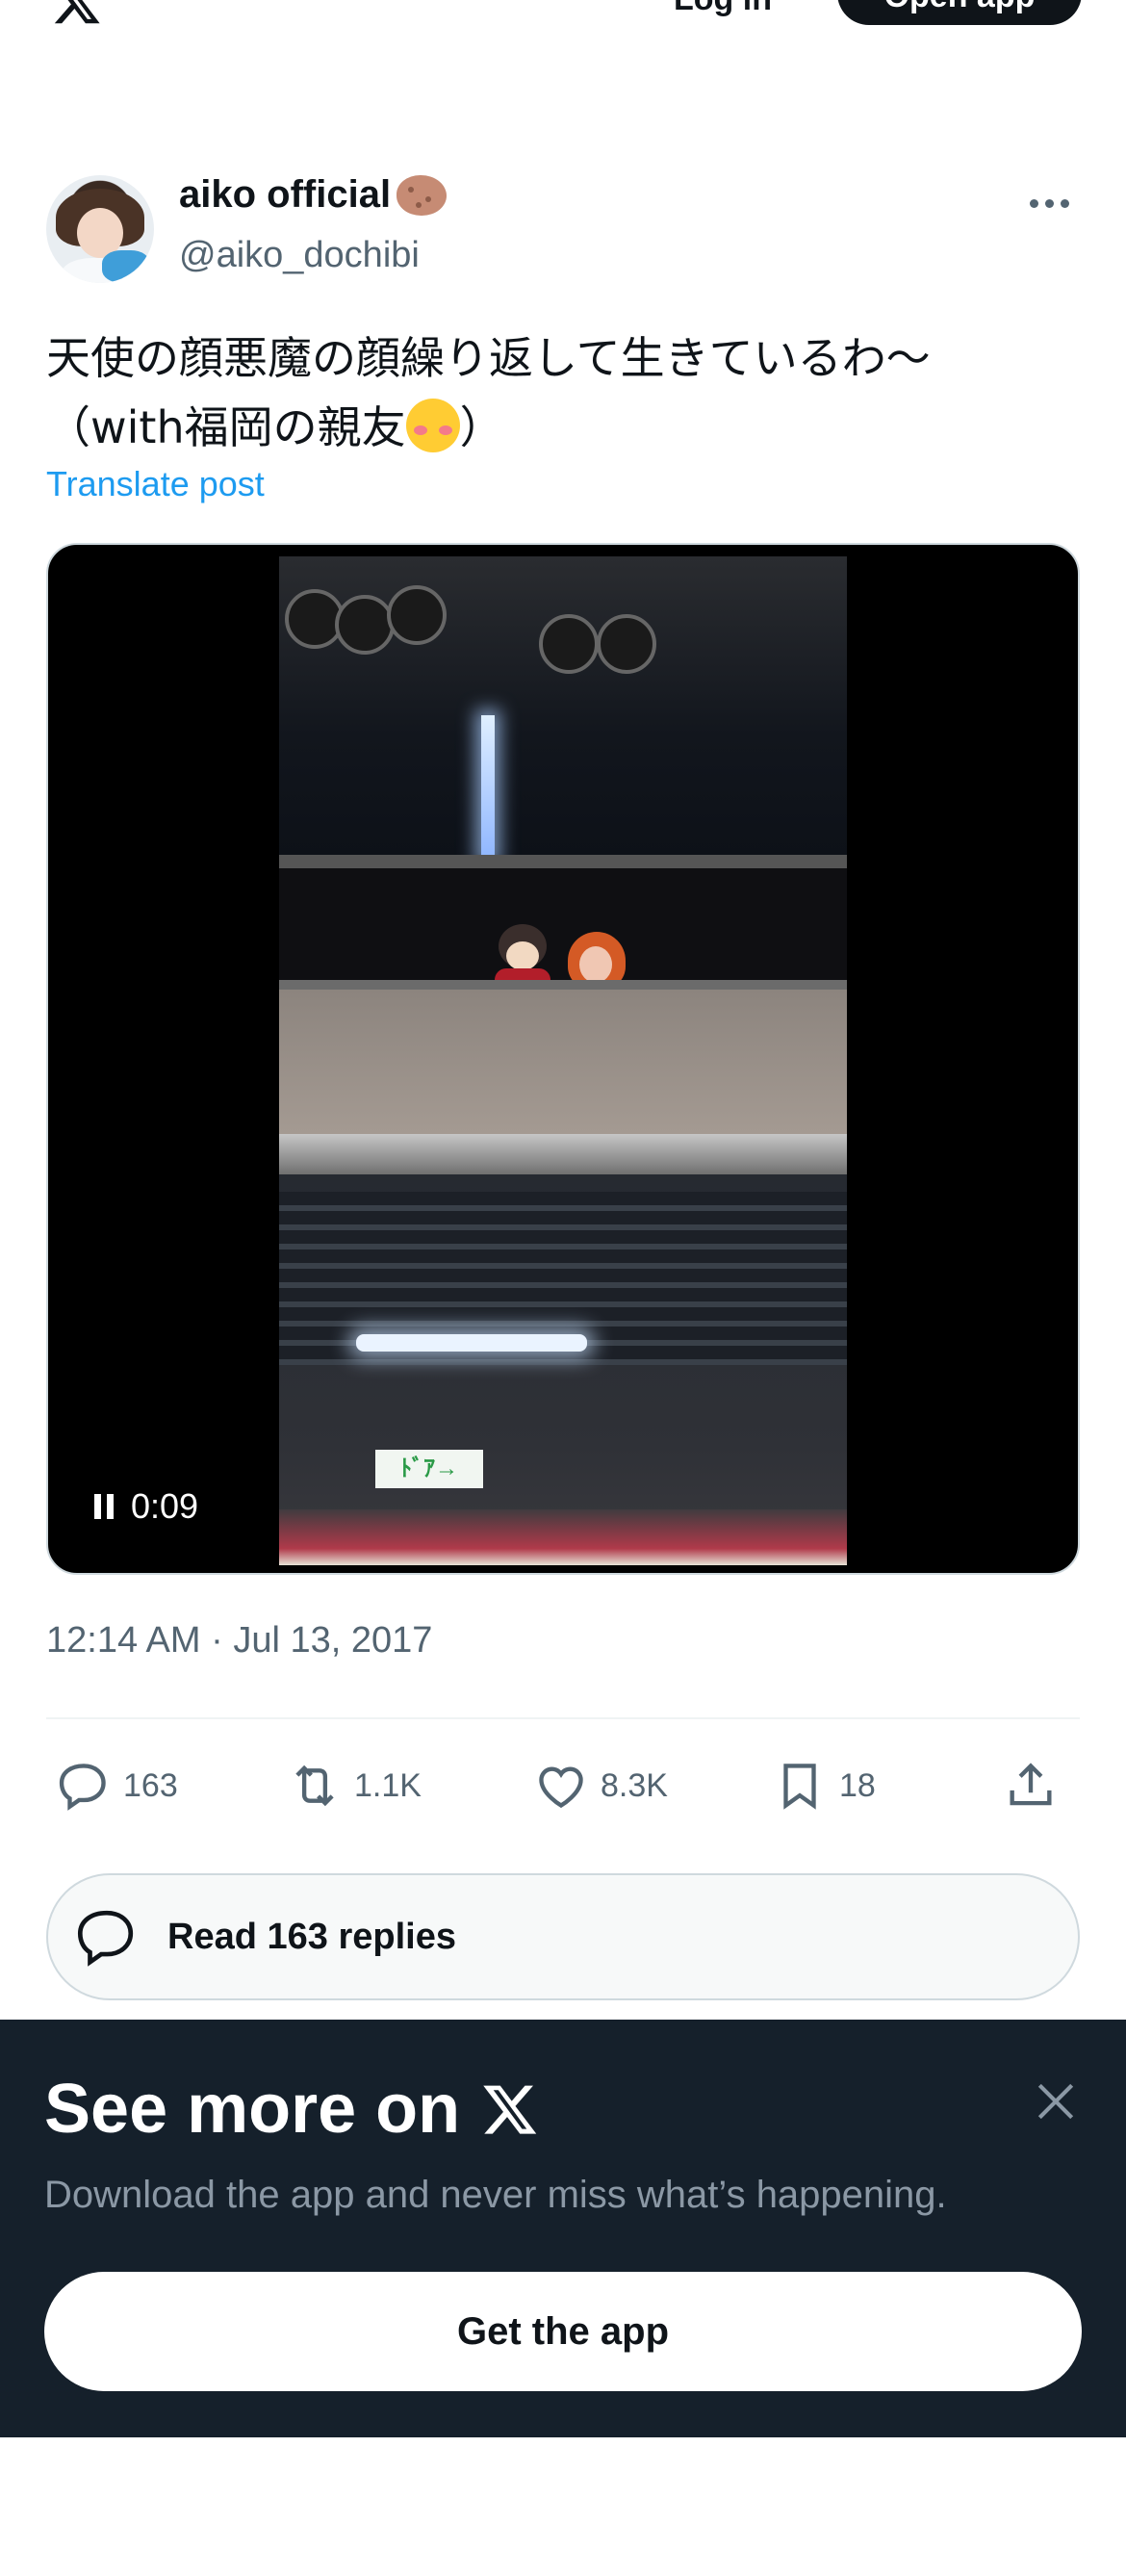  I want to click on video-controls: 0:09, so click(146, 1506).